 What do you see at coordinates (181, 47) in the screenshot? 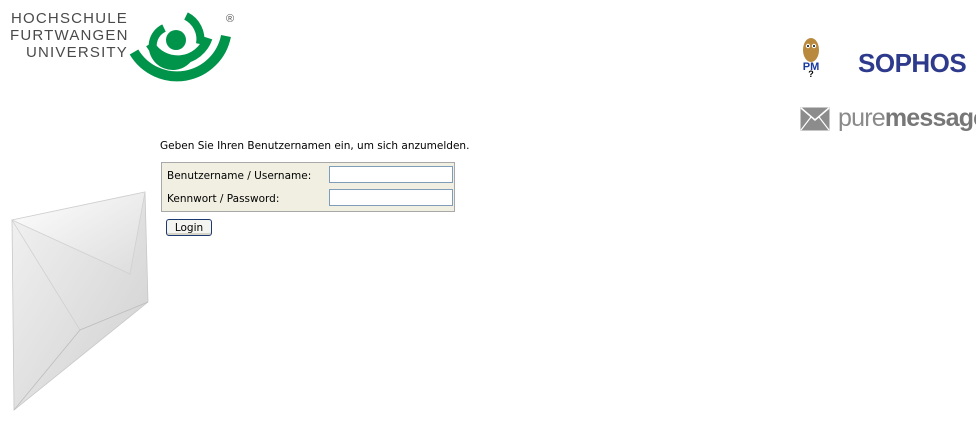
I see `university-emblem-icon: ®` at bounding box center [181, 47].